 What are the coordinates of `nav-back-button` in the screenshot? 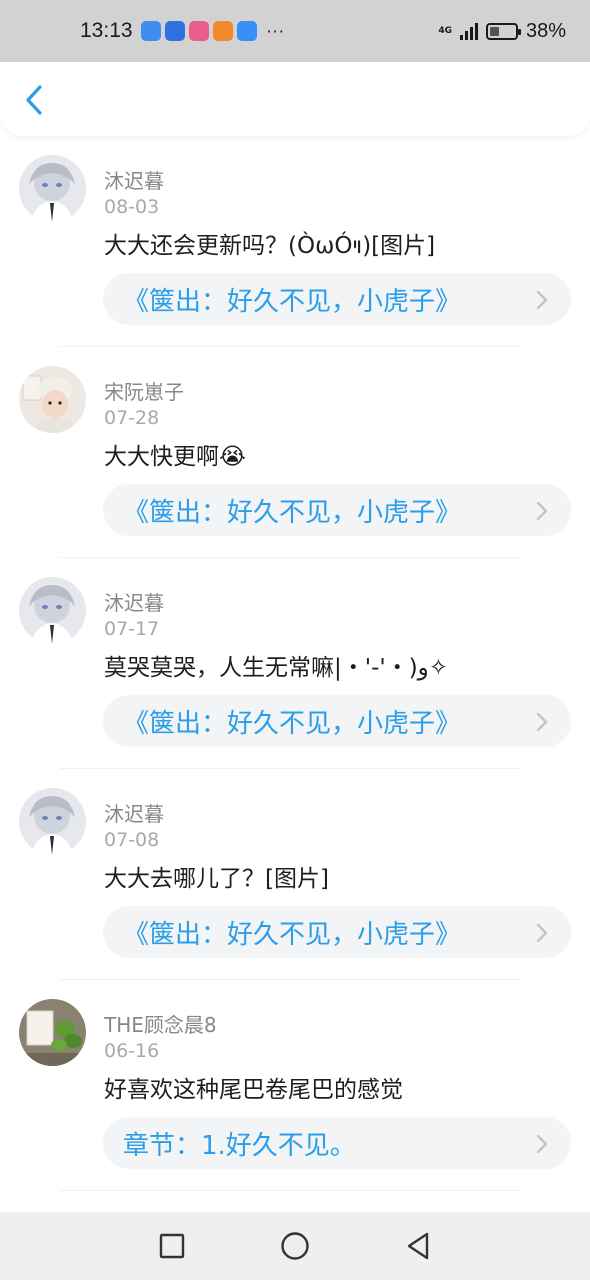 It's located at (418, 1246).